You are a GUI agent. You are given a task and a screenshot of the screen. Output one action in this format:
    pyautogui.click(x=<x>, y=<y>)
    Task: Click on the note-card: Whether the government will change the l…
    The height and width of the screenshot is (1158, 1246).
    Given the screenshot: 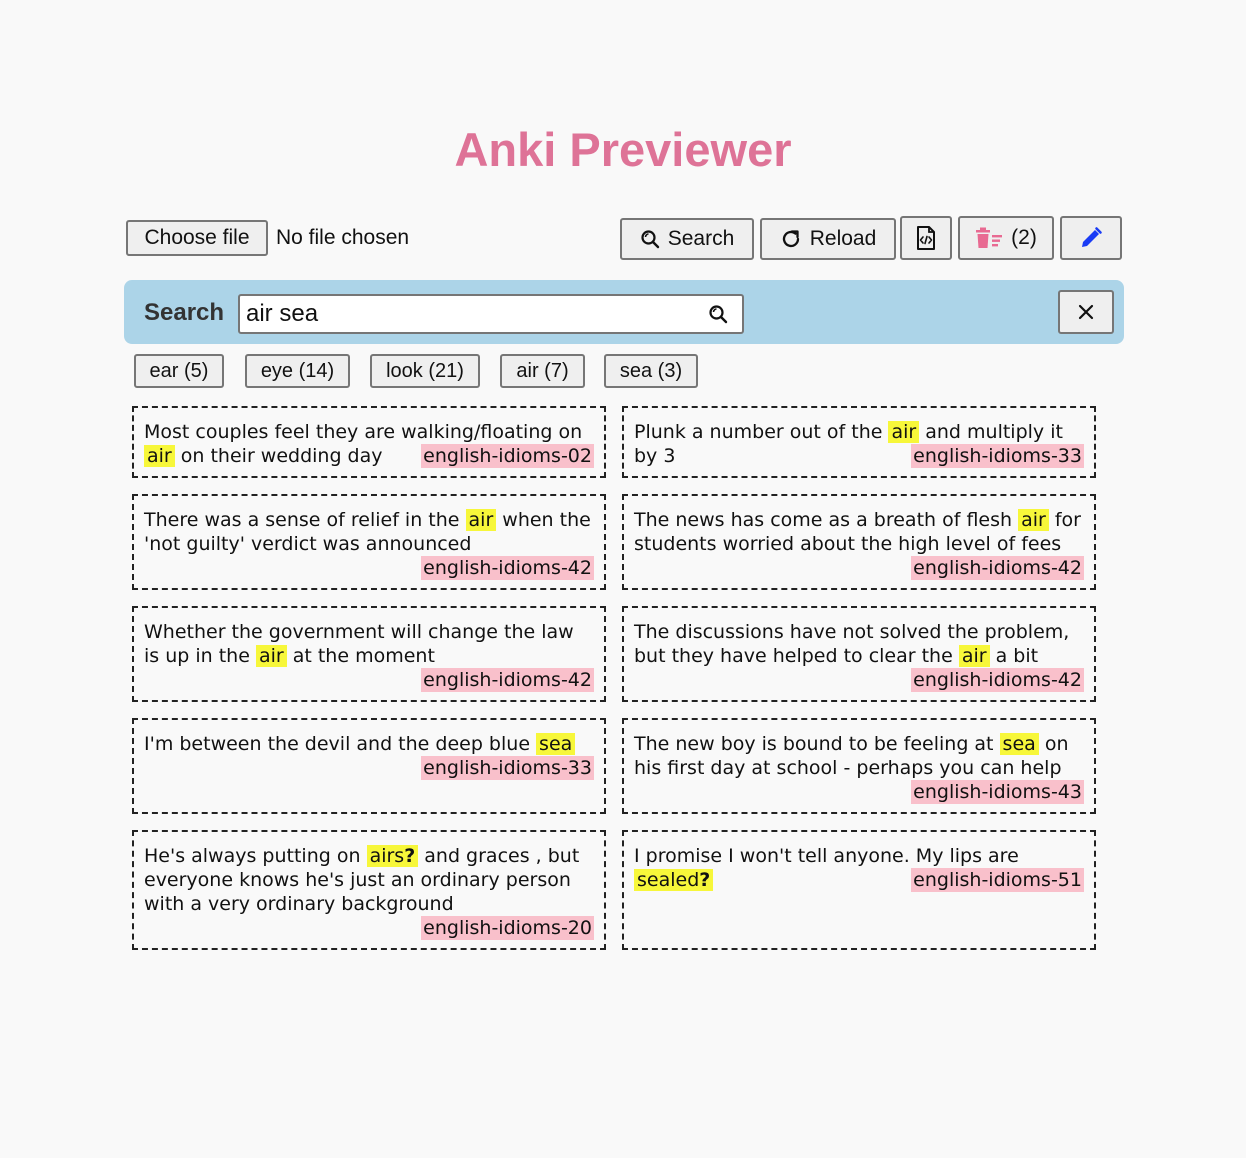 What is the action you would take?
    pyautogui.click(x=369, y=654)
    